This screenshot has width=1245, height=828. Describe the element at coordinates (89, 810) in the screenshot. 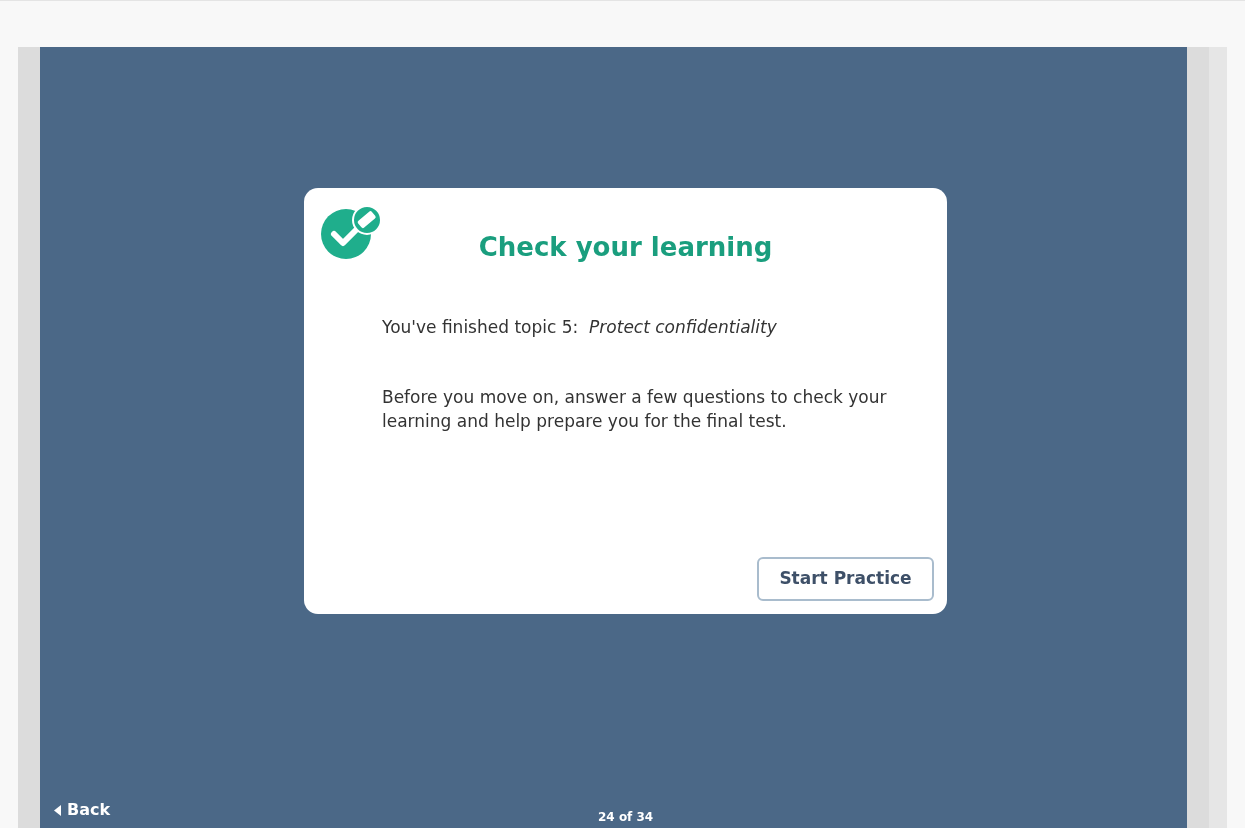

I see `back-link: Back` at that location.